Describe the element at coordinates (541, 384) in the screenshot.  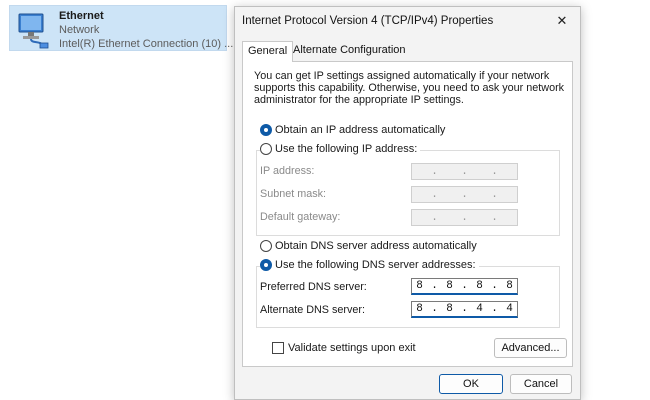
I see `cancel-button: Cancel` at that location.